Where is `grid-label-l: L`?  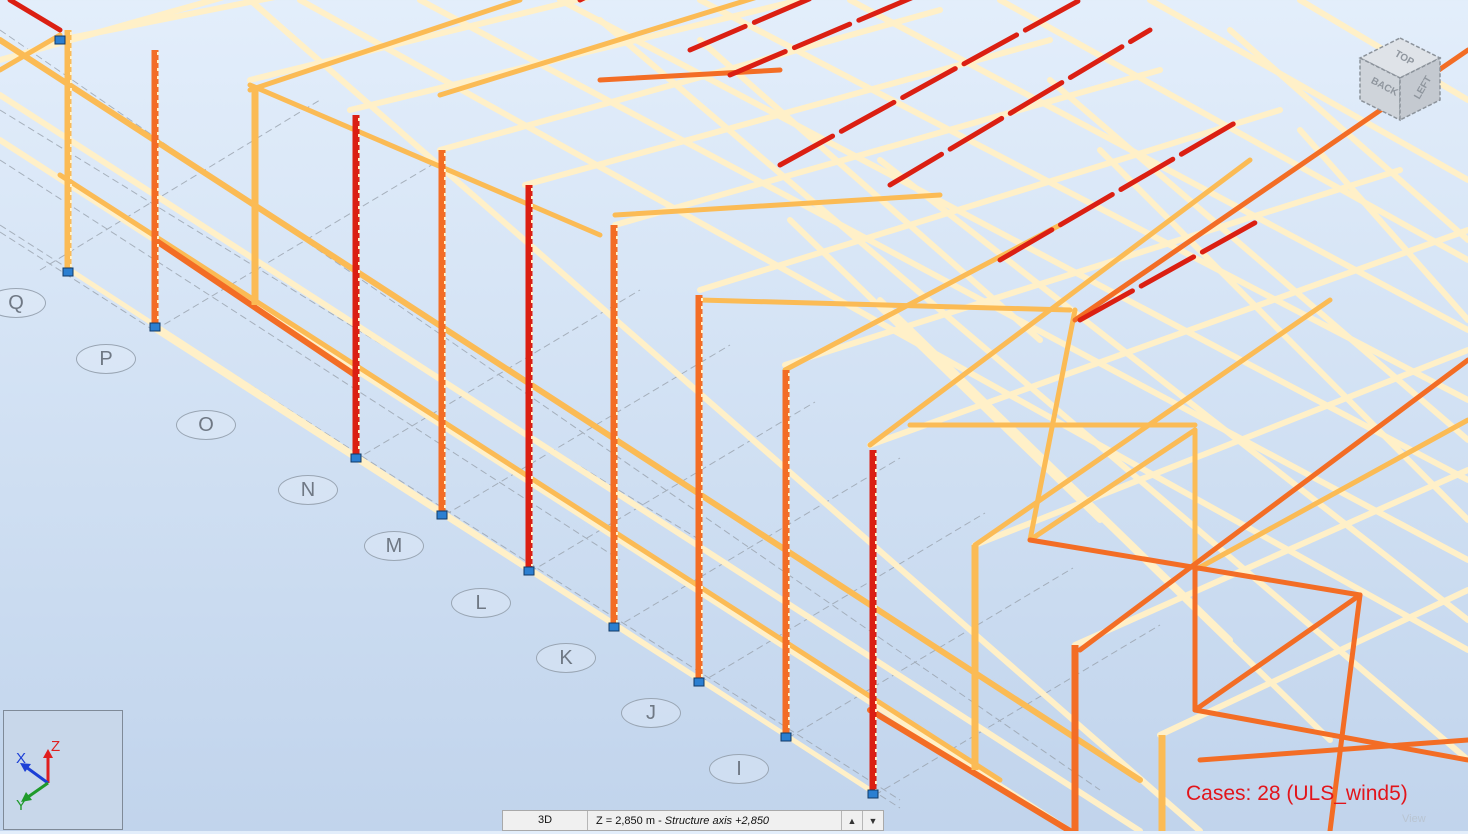 grid-label-l: L is located at coordinates (481, 603).